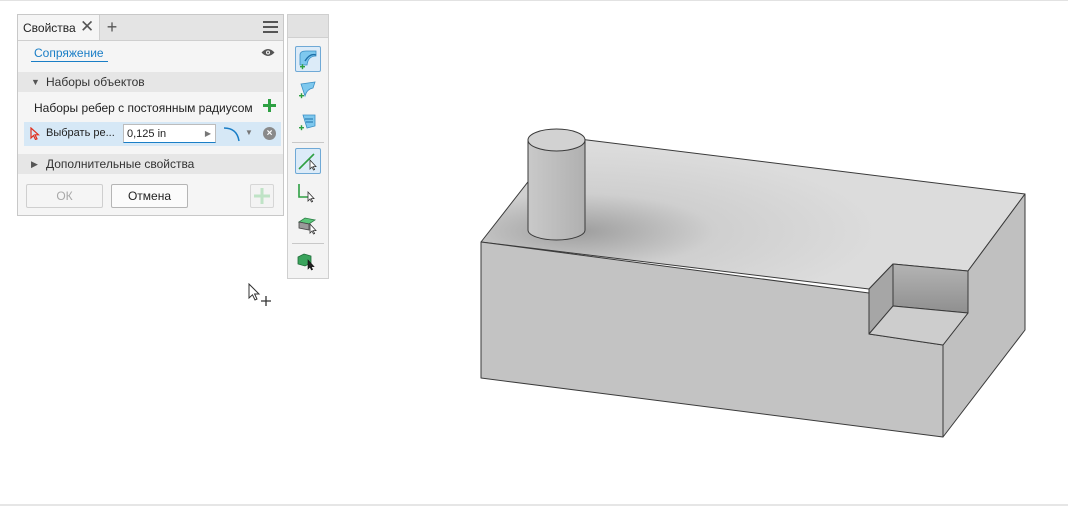  What do you see at coordinates (208, 133) in the screenshot?
I see `expand-arrow-icon: ▶` at bounding box center [208, 133].